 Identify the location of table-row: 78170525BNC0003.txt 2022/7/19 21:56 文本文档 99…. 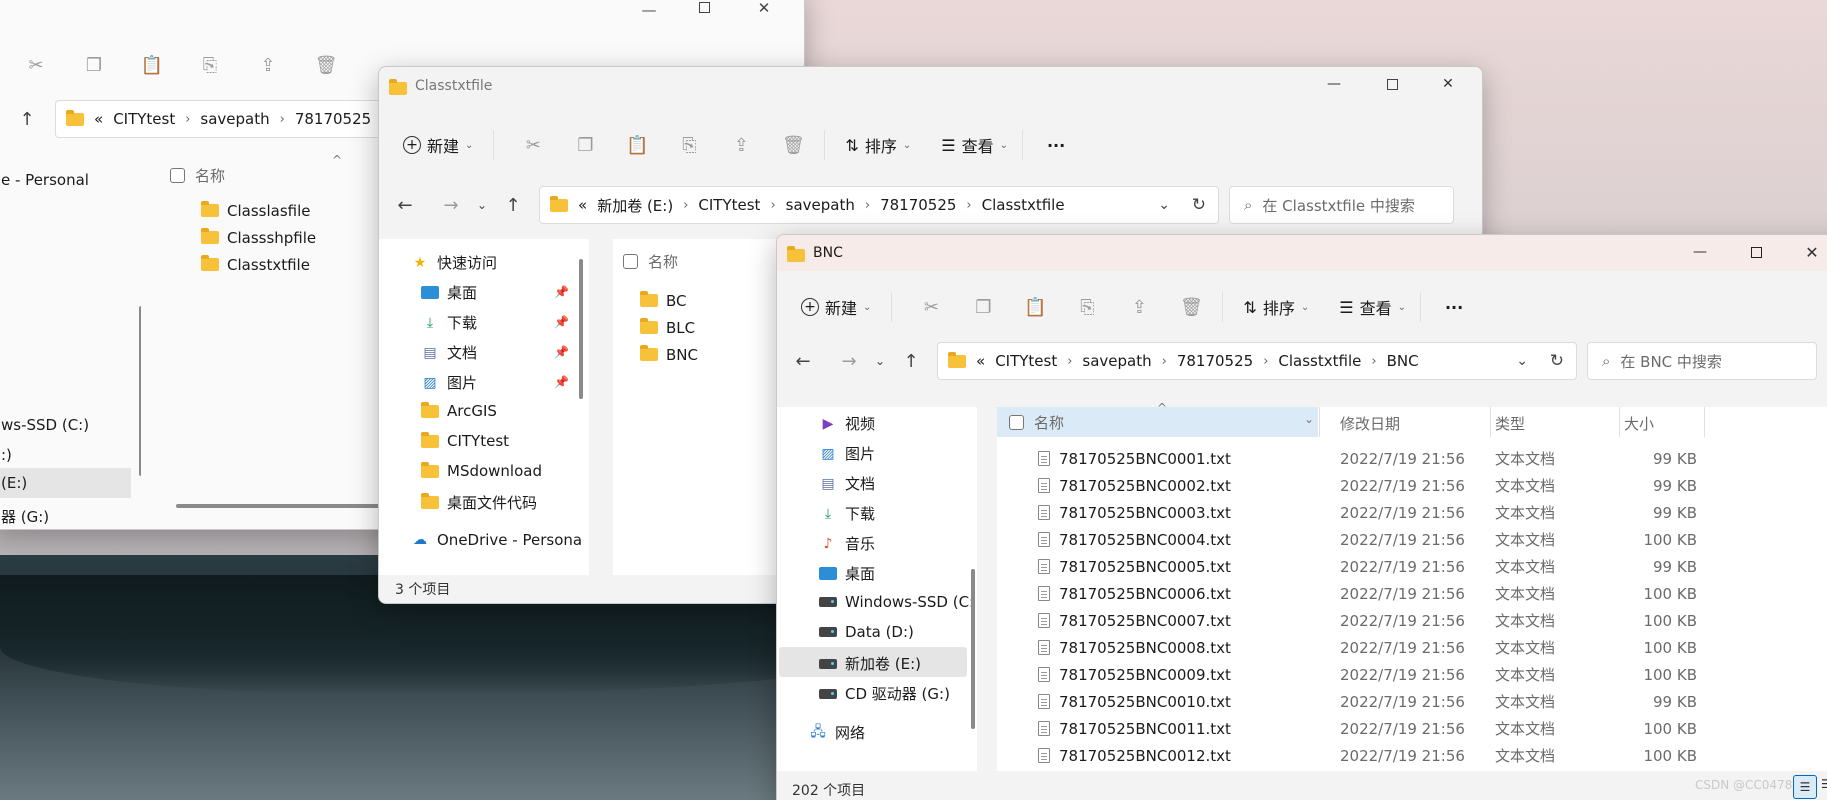
(1412, 512).